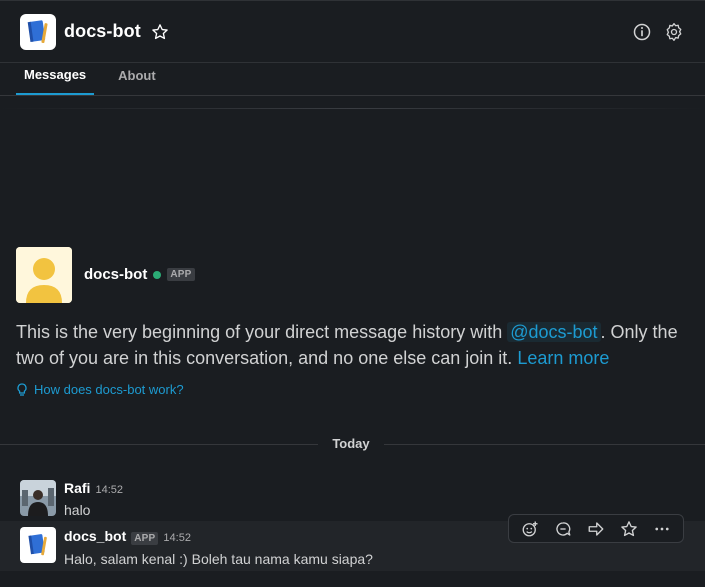 The height and width of the screenshot is (587, 705). I want to click on star-icon, so click(160, 32).